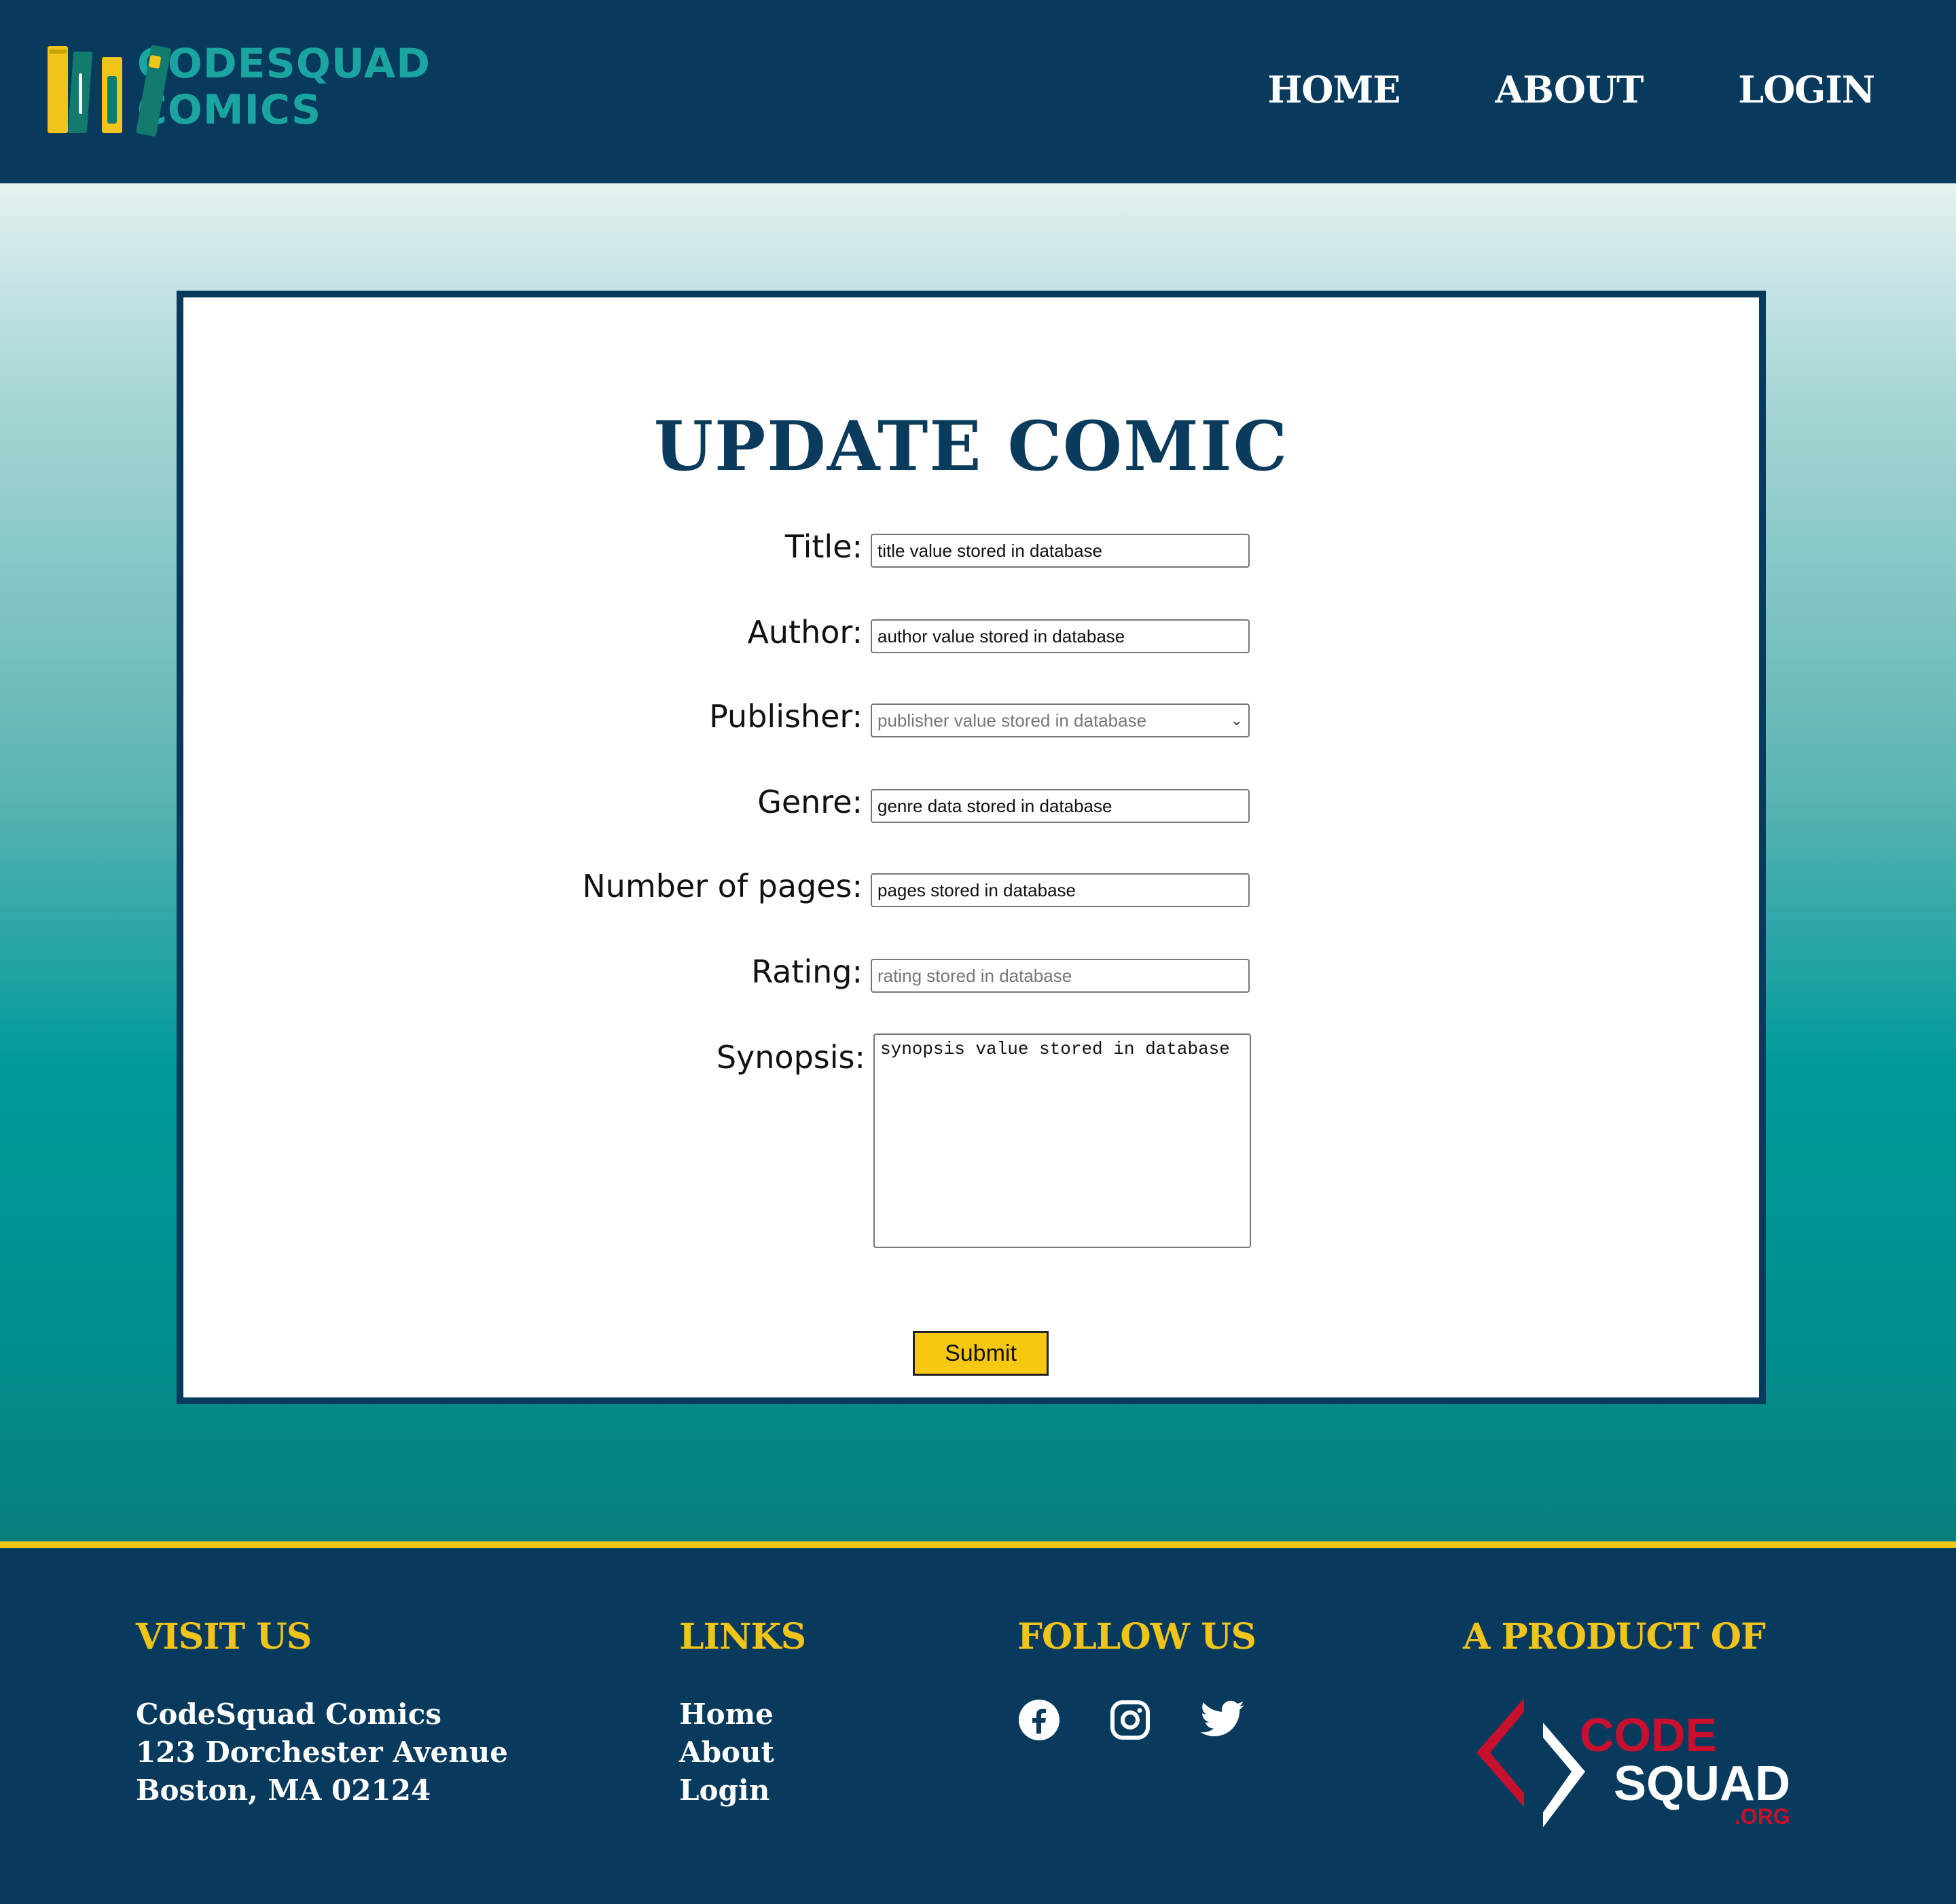 The image size is (1956, 1904). Describe the element at coordinates (823, 546) in the screenshot. I see `title-label: Title:` at that location.